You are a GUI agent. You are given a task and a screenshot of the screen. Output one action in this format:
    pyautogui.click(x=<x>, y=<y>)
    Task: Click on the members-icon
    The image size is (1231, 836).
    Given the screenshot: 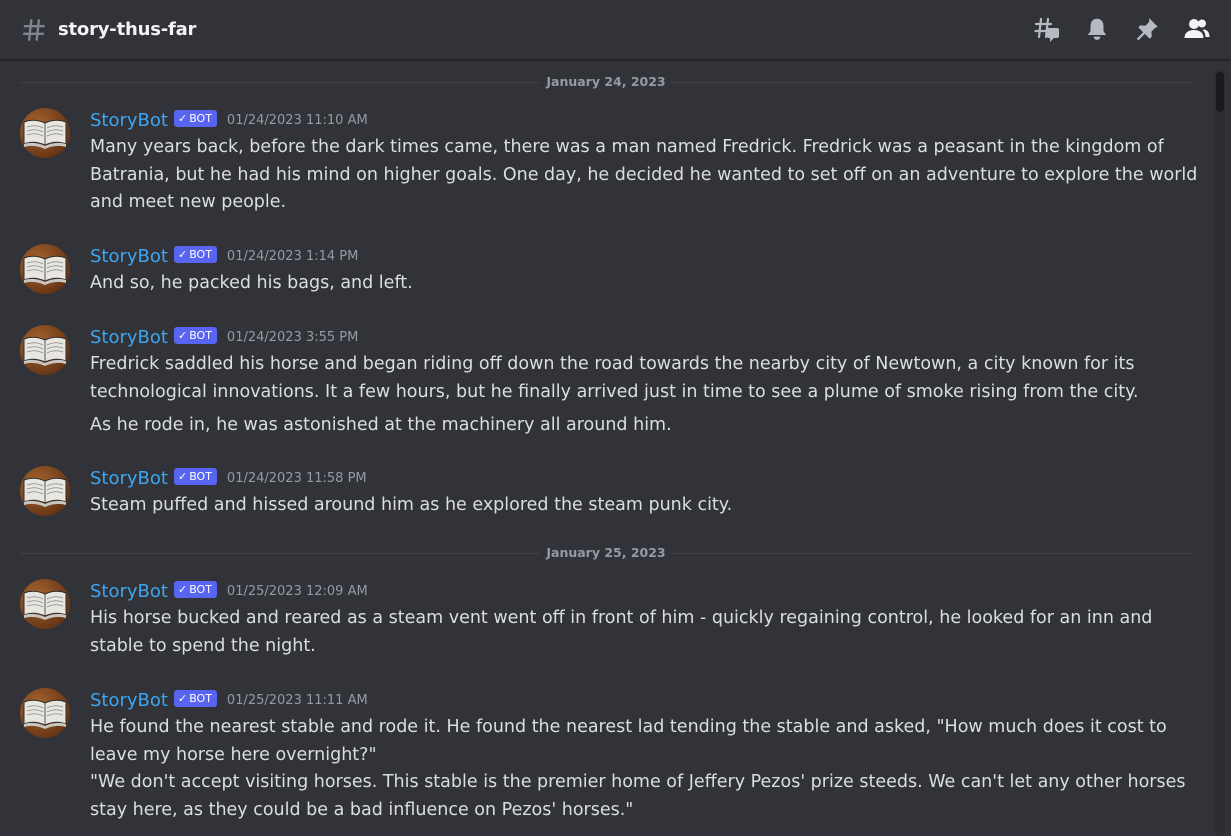 What is the action you would take?
    pyautogui.click(x=1197, y=29)
    